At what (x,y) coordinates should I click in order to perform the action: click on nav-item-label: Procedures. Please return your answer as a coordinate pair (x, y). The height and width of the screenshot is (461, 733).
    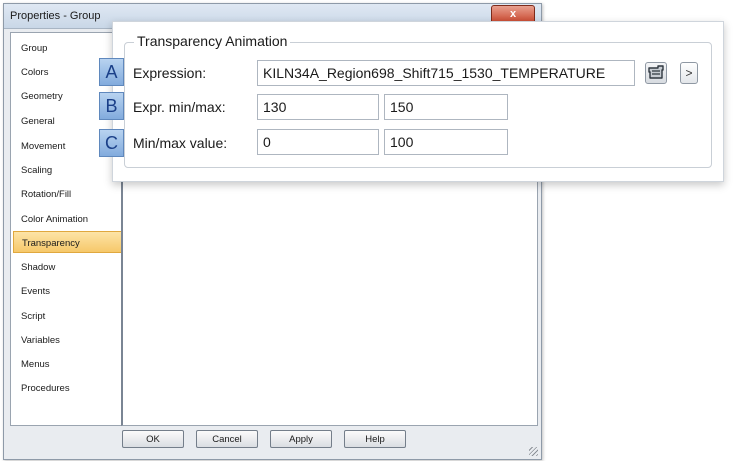
    Looking at the image, I should click on (45, 388).